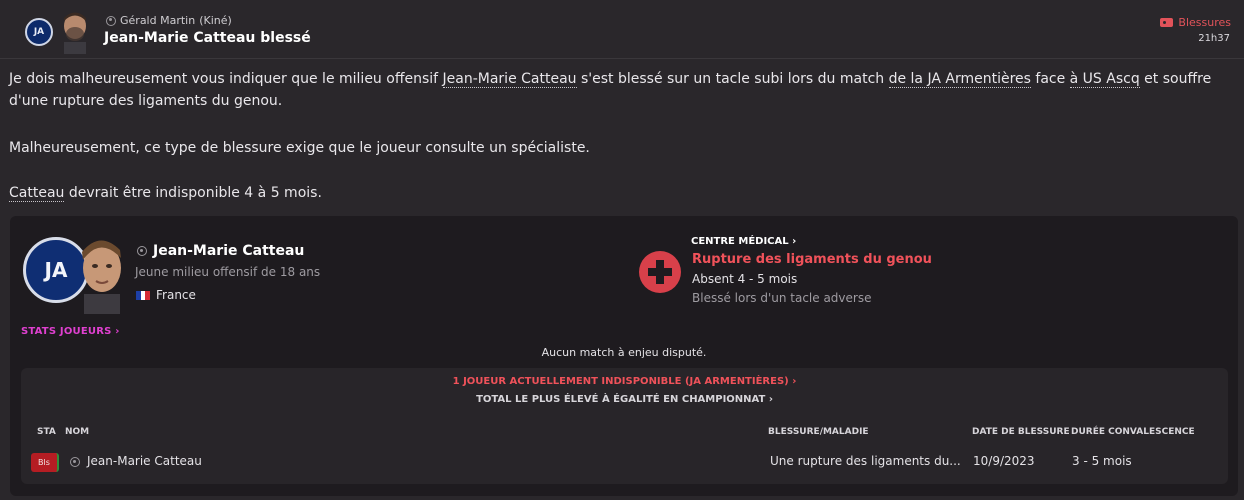  Describe the element at coordinates (622, 58) in the screenshot. I see `header-divider` at that location.